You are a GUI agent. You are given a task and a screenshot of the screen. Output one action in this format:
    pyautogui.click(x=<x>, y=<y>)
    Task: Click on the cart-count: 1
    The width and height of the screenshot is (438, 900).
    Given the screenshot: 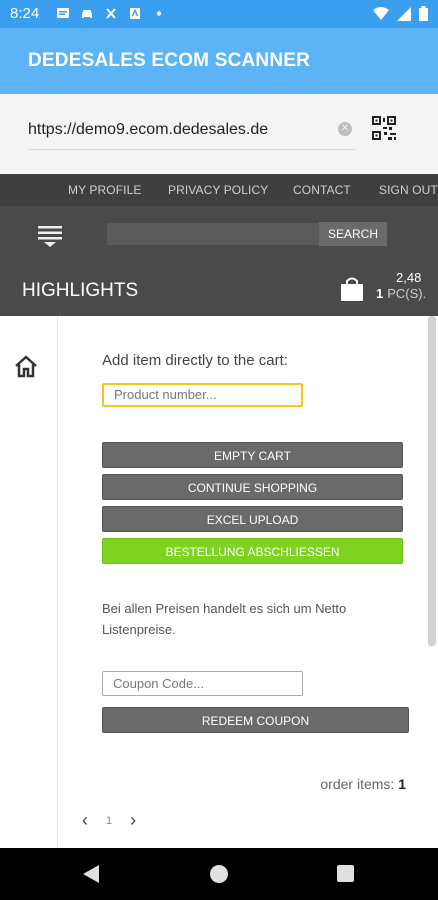 What is the action you would take?
    pyautogui.click(x=380, y=293)
    